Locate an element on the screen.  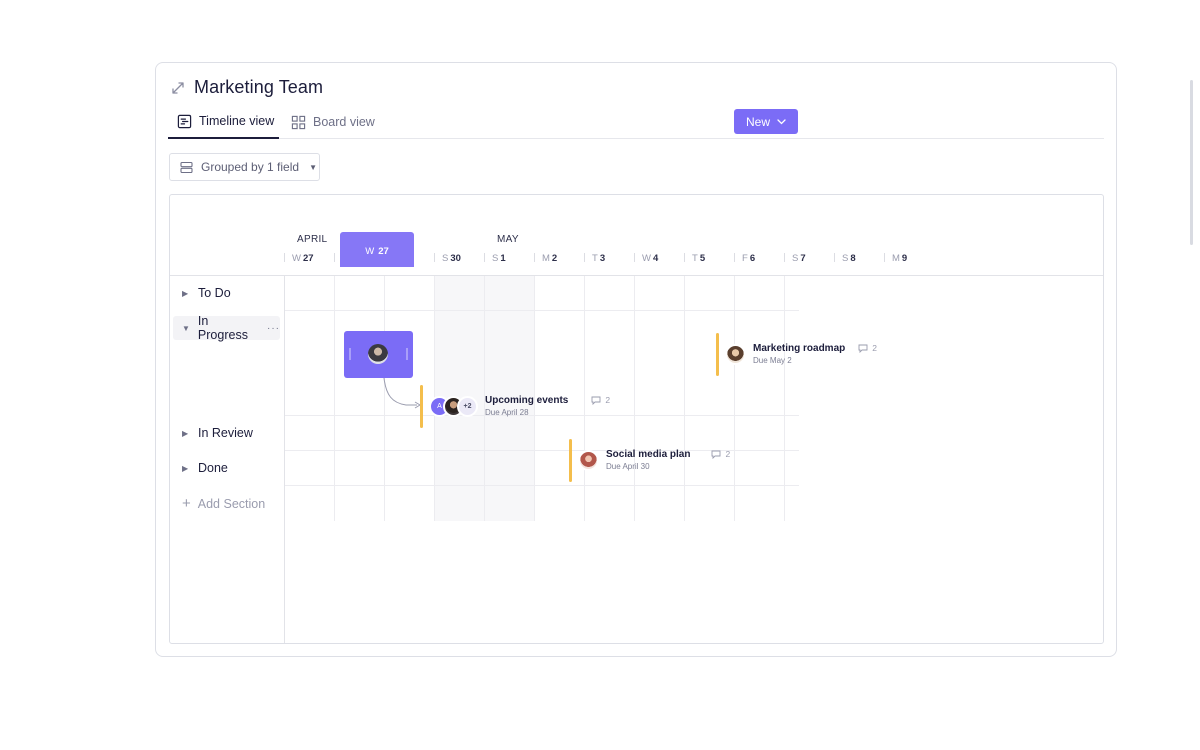
task-upcoming-events: A +2 Upcoming events Due April 28 2 is located at coordinates (515, 406).